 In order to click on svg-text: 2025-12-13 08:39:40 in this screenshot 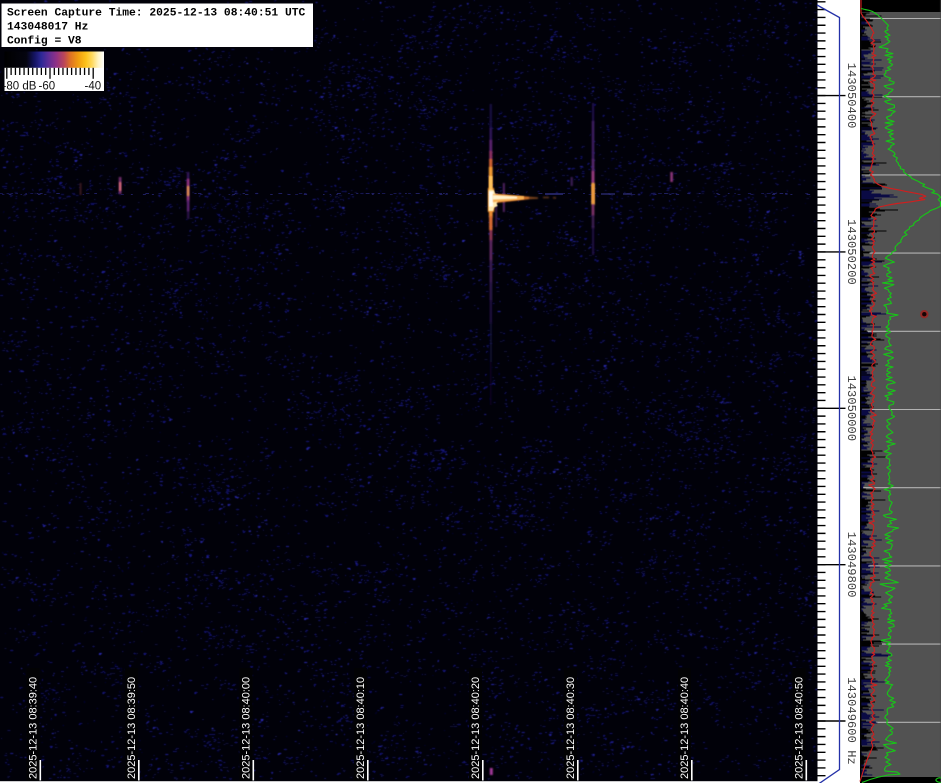, I will do `click(34, 728)`.